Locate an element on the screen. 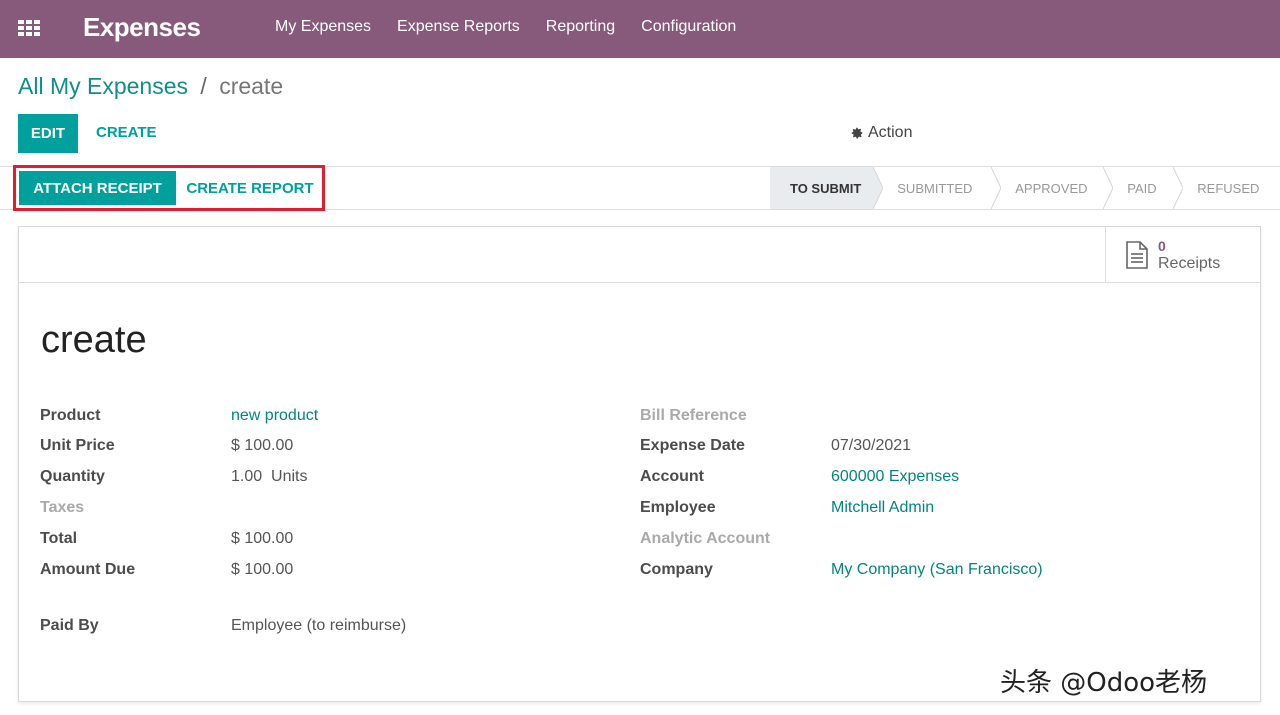  field-label: Company is located at coordinates (676, 569).